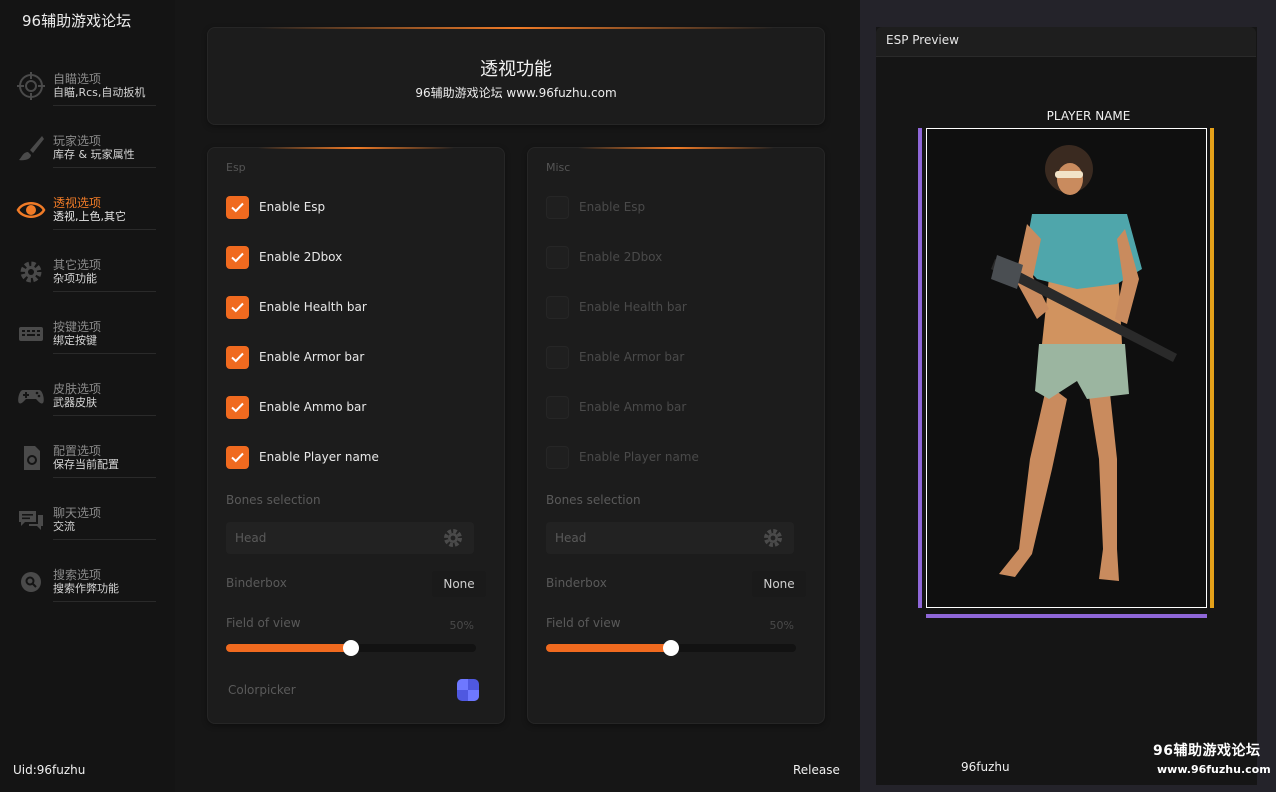  What do you see at coordinates (288, 648) in the screenshot?
I see `slider-fill` at bounding box center [288, 648].